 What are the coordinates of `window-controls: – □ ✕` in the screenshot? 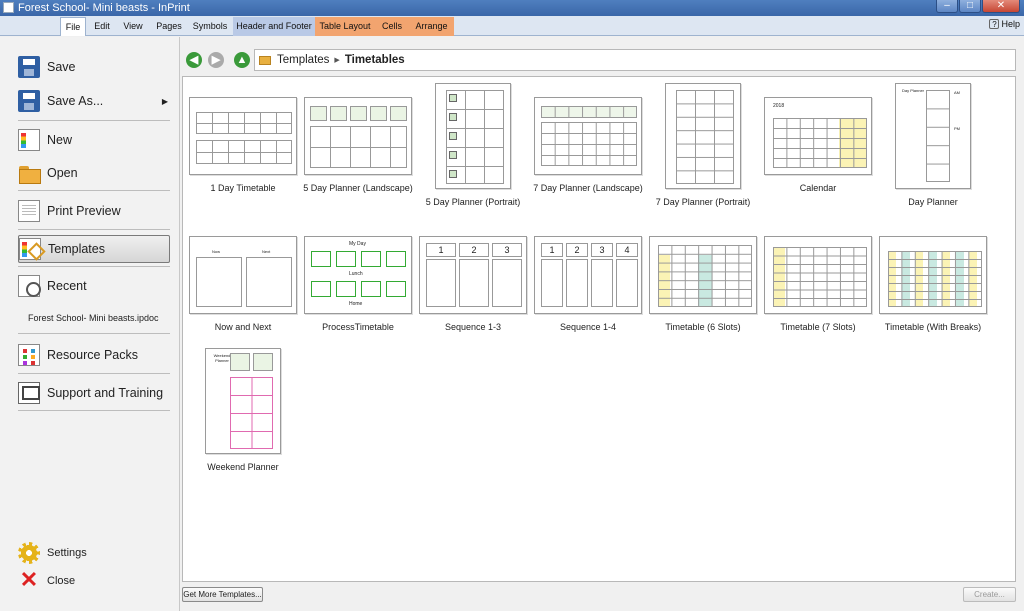 It's located at (978, 6).